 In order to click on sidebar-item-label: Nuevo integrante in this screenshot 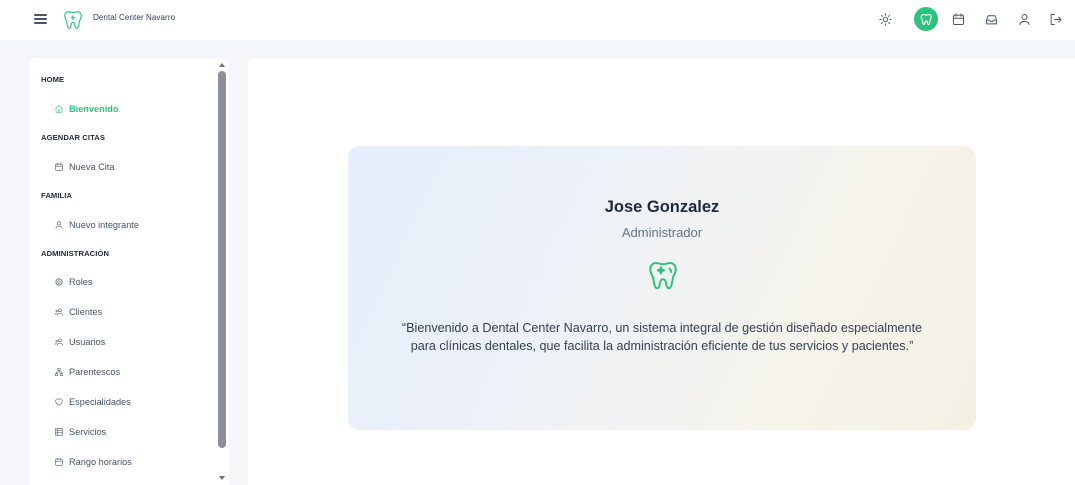, I will do `click(104, 225)`.